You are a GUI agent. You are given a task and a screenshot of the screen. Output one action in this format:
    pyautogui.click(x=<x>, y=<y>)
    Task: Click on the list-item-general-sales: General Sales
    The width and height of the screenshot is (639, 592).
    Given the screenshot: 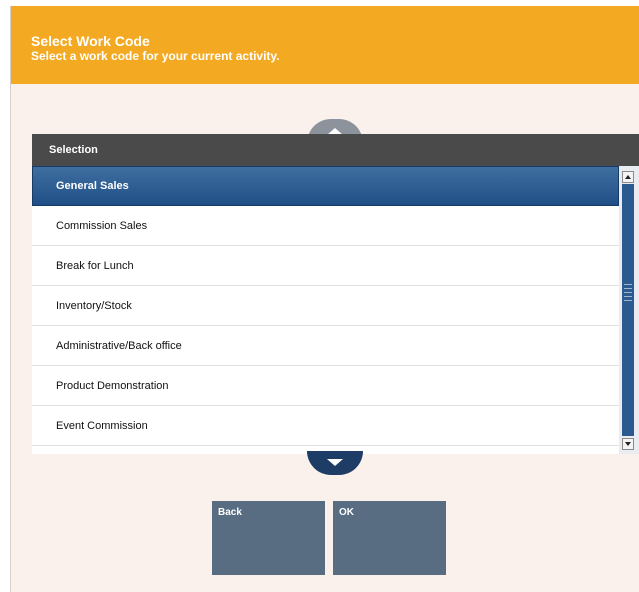 What is the action you would take?
    pyautogui.click(x=325, y=186)
    